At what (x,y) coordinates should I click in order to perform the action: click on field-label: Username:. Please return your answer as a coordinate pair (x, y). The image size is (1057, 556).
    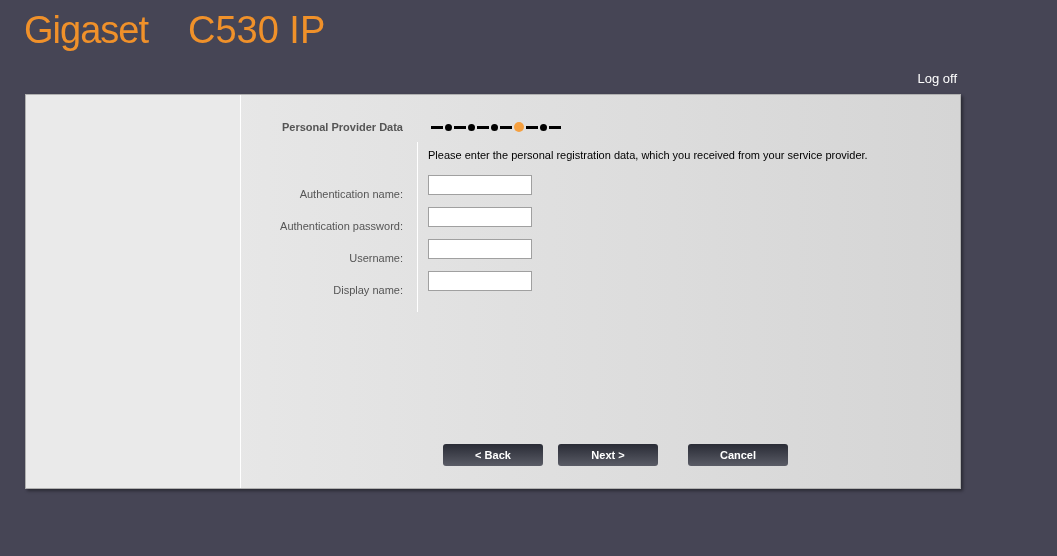
    Looking at the image, I should click on (375, 258).